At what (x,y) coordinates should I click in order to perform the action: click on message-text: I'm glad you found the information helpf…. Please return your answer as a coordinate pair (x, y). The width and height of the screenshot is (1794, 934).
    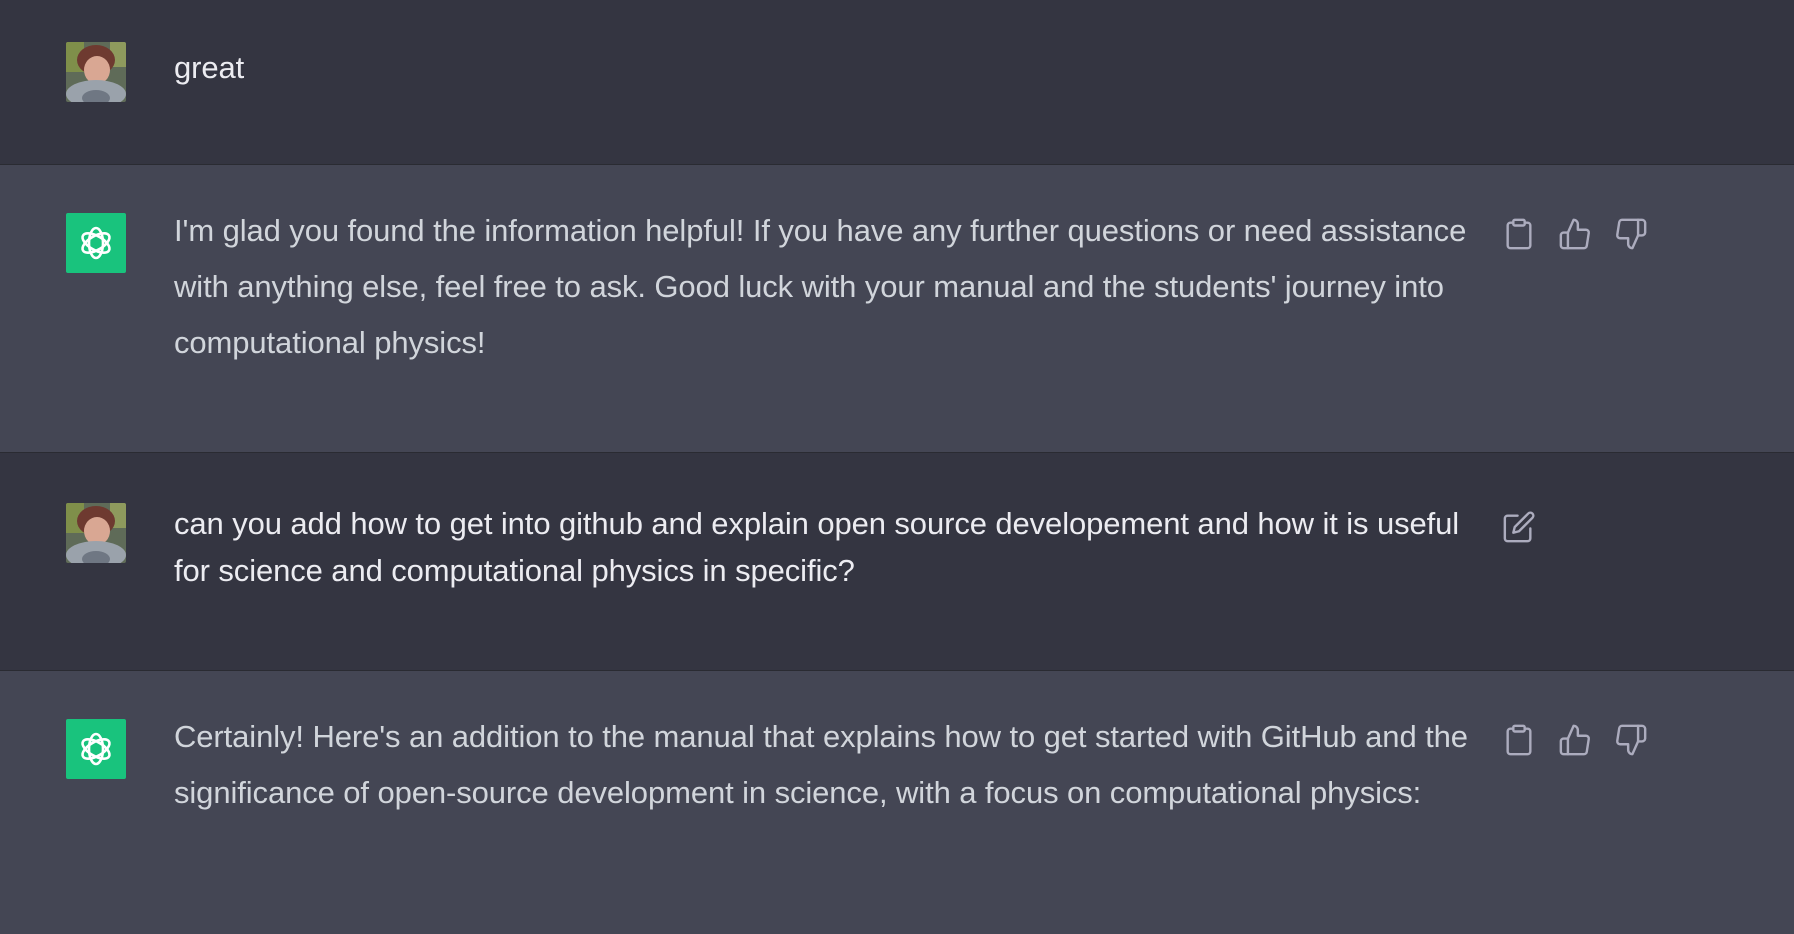
    Looking at the image, I should click on (820, 286).